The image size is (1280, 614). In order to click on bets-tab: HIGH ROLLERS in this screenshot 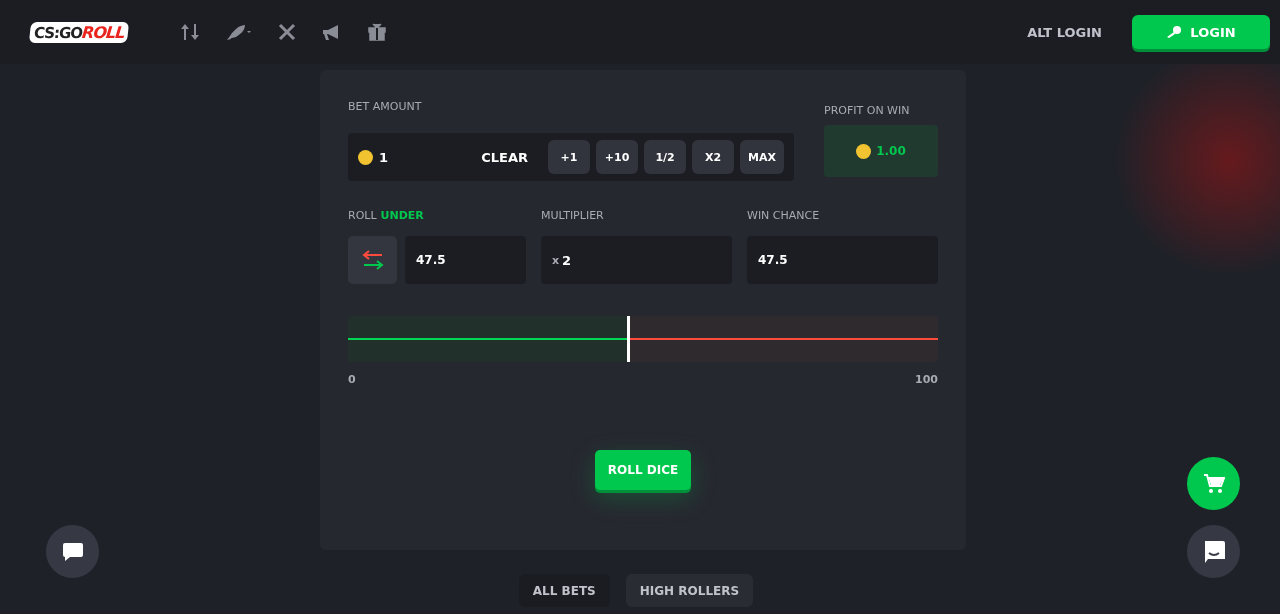, I will do `click(689, 590)`.